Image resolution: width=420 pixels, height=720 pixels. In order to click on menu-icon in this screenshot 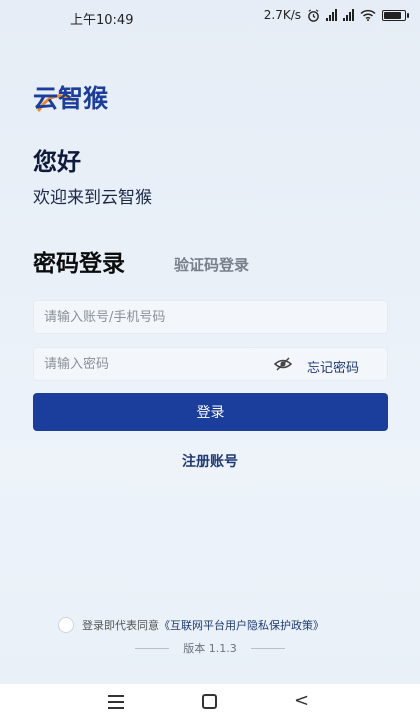, I will do `click(116, 702)`.